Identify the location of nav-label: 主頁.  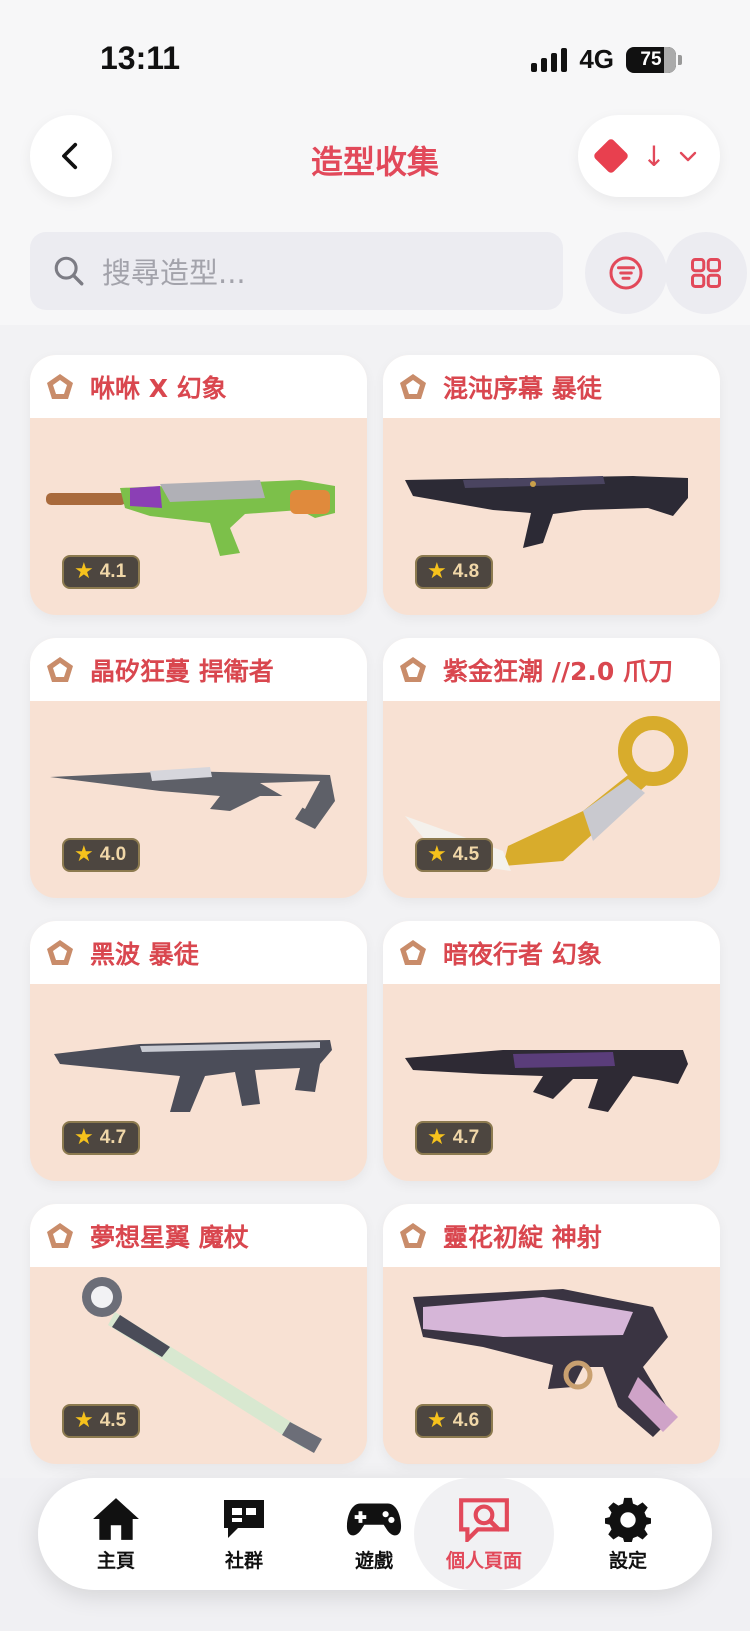
(115, 1560).